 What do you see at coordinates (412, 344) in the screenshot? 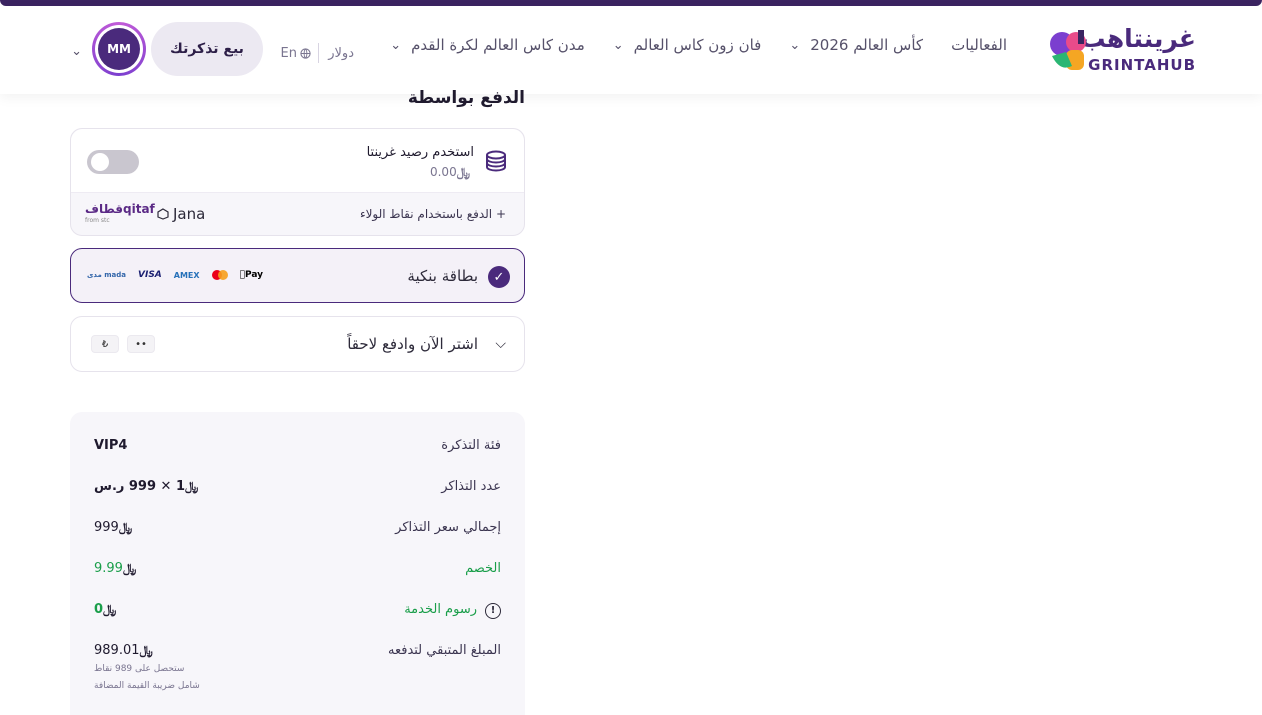
I see `bnpl-label: اشتر الآن وادفع لاحقاً` at bounding box center [412, 344].